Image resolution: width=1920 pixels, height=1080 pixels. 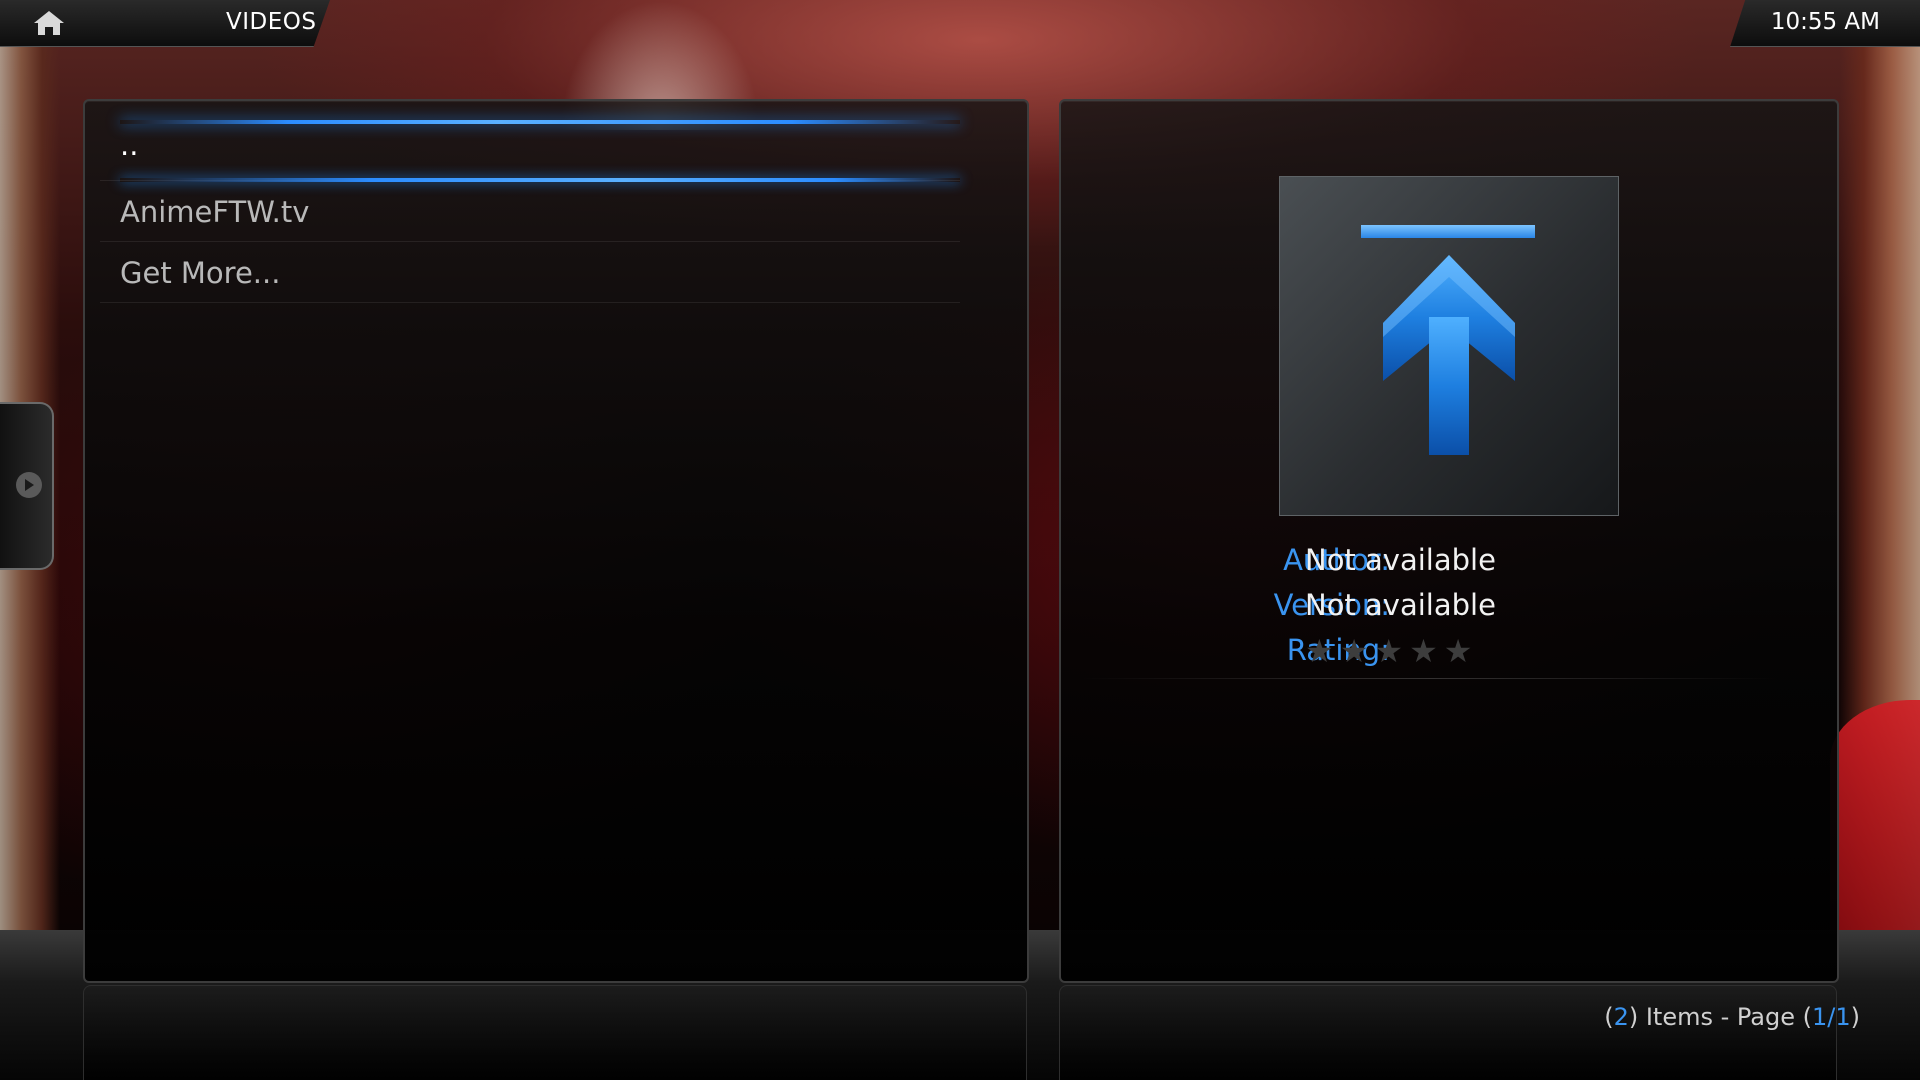 I want to click on list-item-animeftw: AnimeFTW.tv, so click(x=530, y=211).